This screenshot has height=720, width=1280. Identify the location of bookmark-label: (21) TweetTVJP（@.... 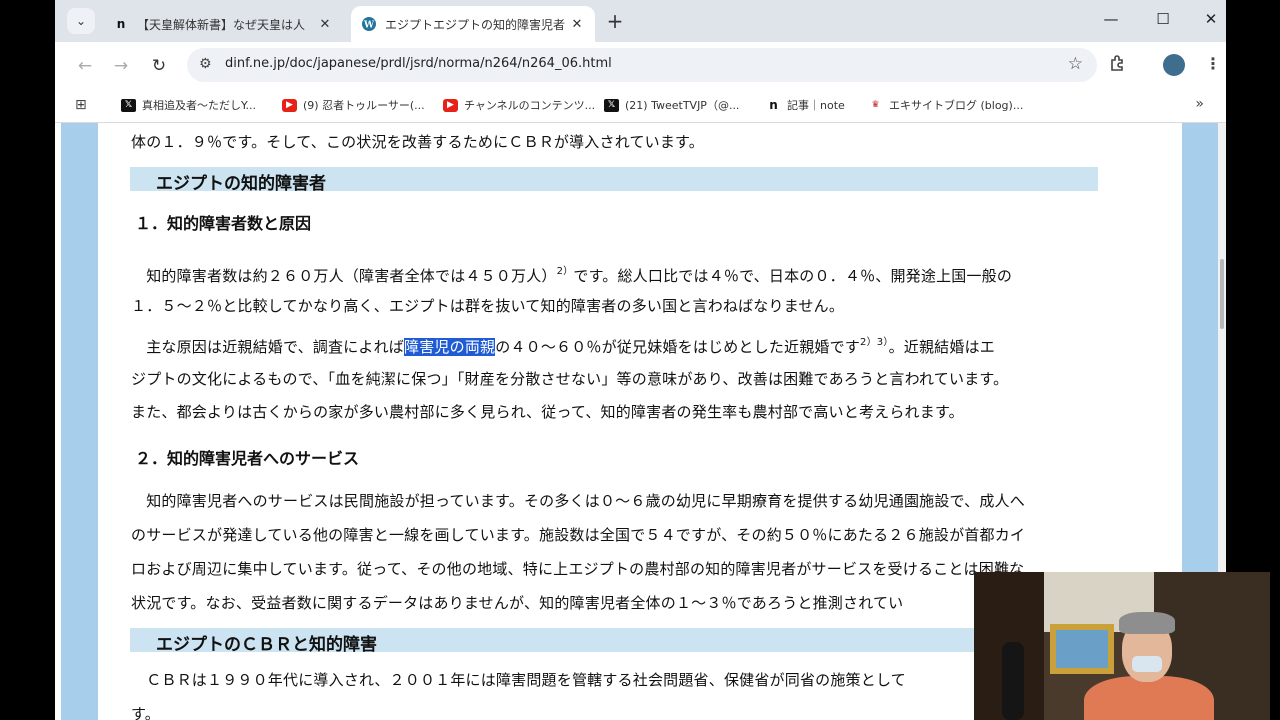
(682, 105).